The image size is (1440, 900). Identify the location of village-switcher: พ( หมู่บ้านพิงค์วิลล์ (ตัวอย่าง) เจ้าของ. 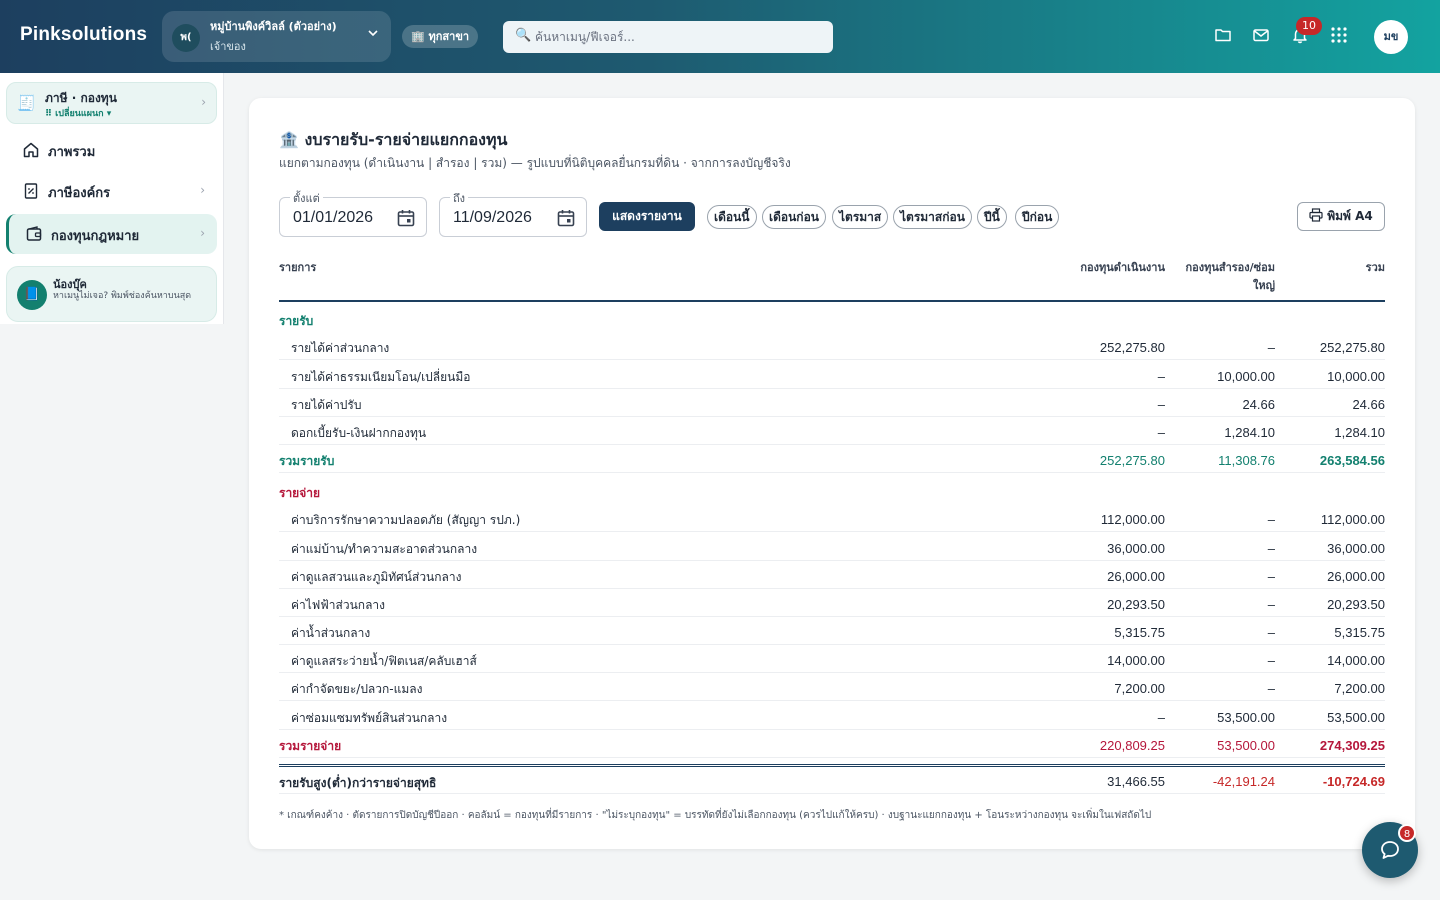
(276, 36).